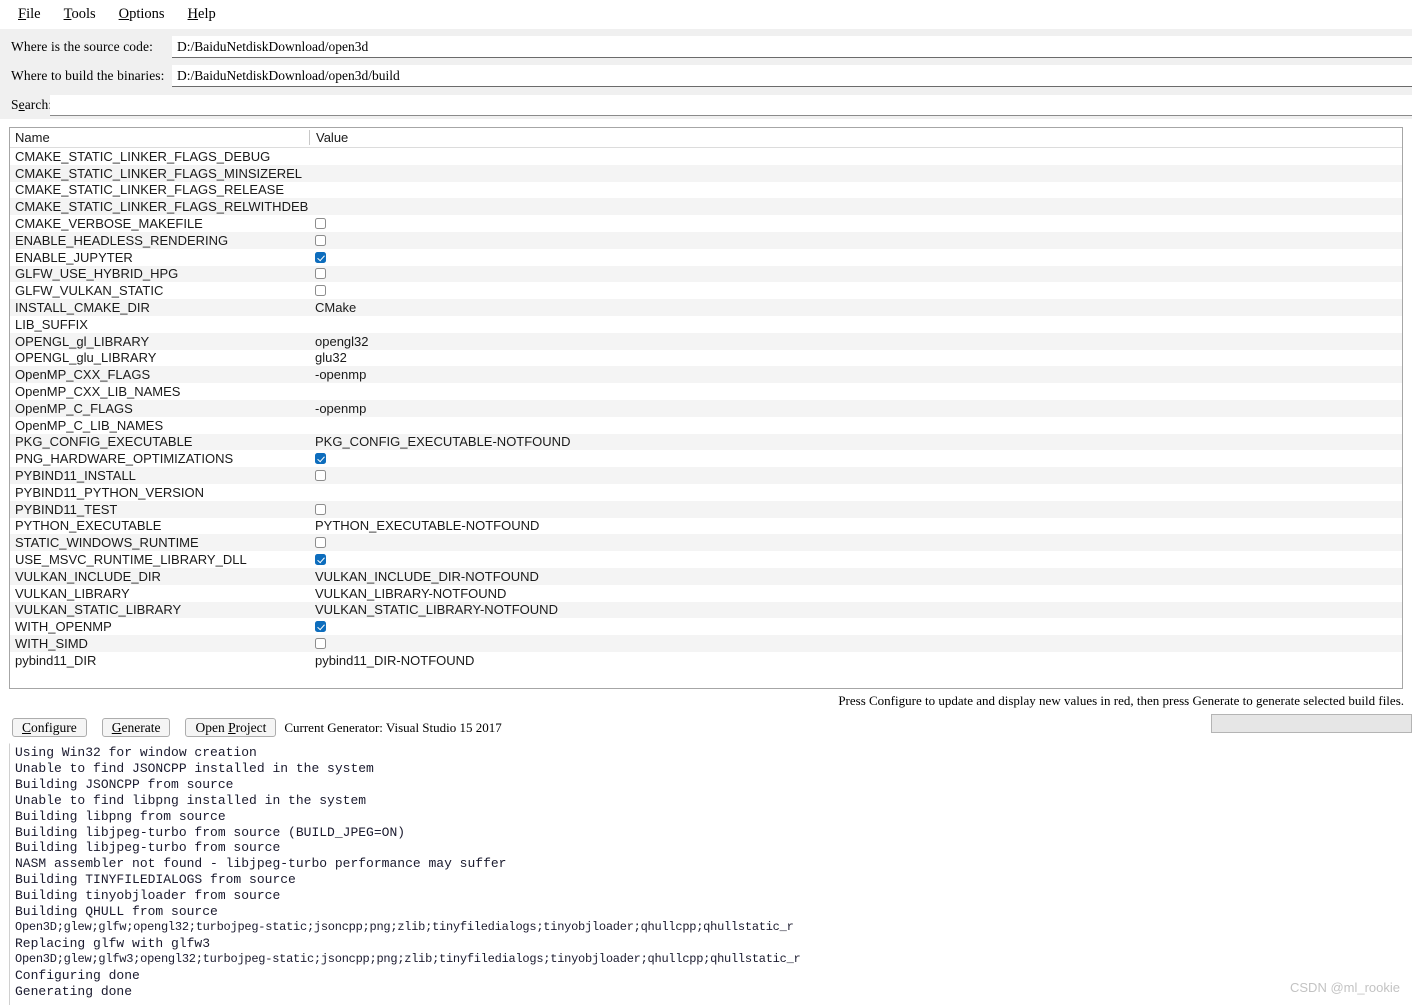 The height and width of the screenshot is (1005, 1412). I want to click on search-input, so click(731, 105).